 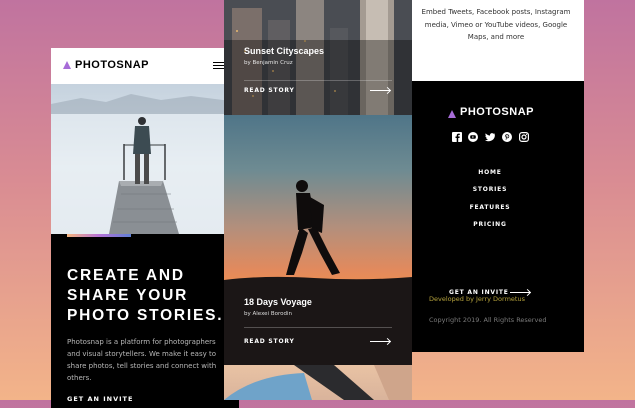 What do you see at coordinates (268, 314) in the screenshot?
I see `story-author: by Alexei Borodin` at bounding box center [268, 314].